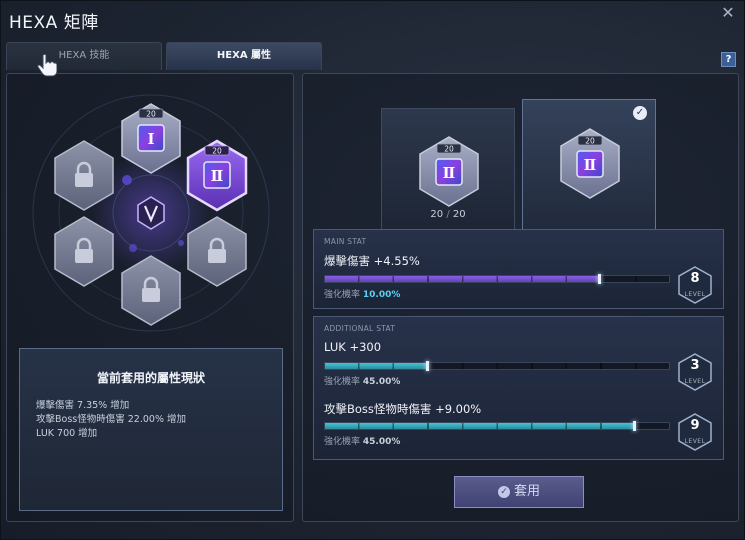 This screenshot has width=745, height=540. I want to click on additional-stat-1-progress-bar, so click(497, 366).